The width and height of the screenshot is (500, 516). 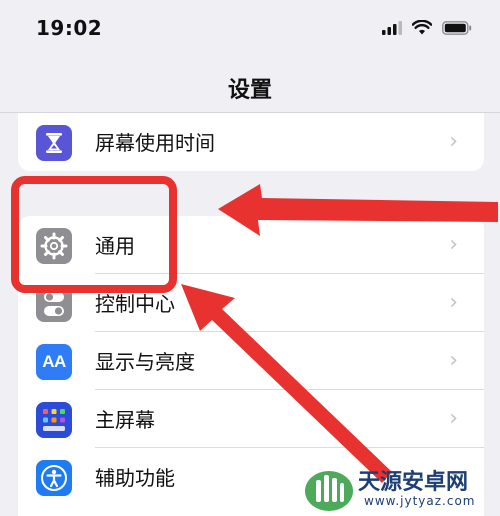 I want to click on cellular-signal-icon, so click(x=392, y=27).